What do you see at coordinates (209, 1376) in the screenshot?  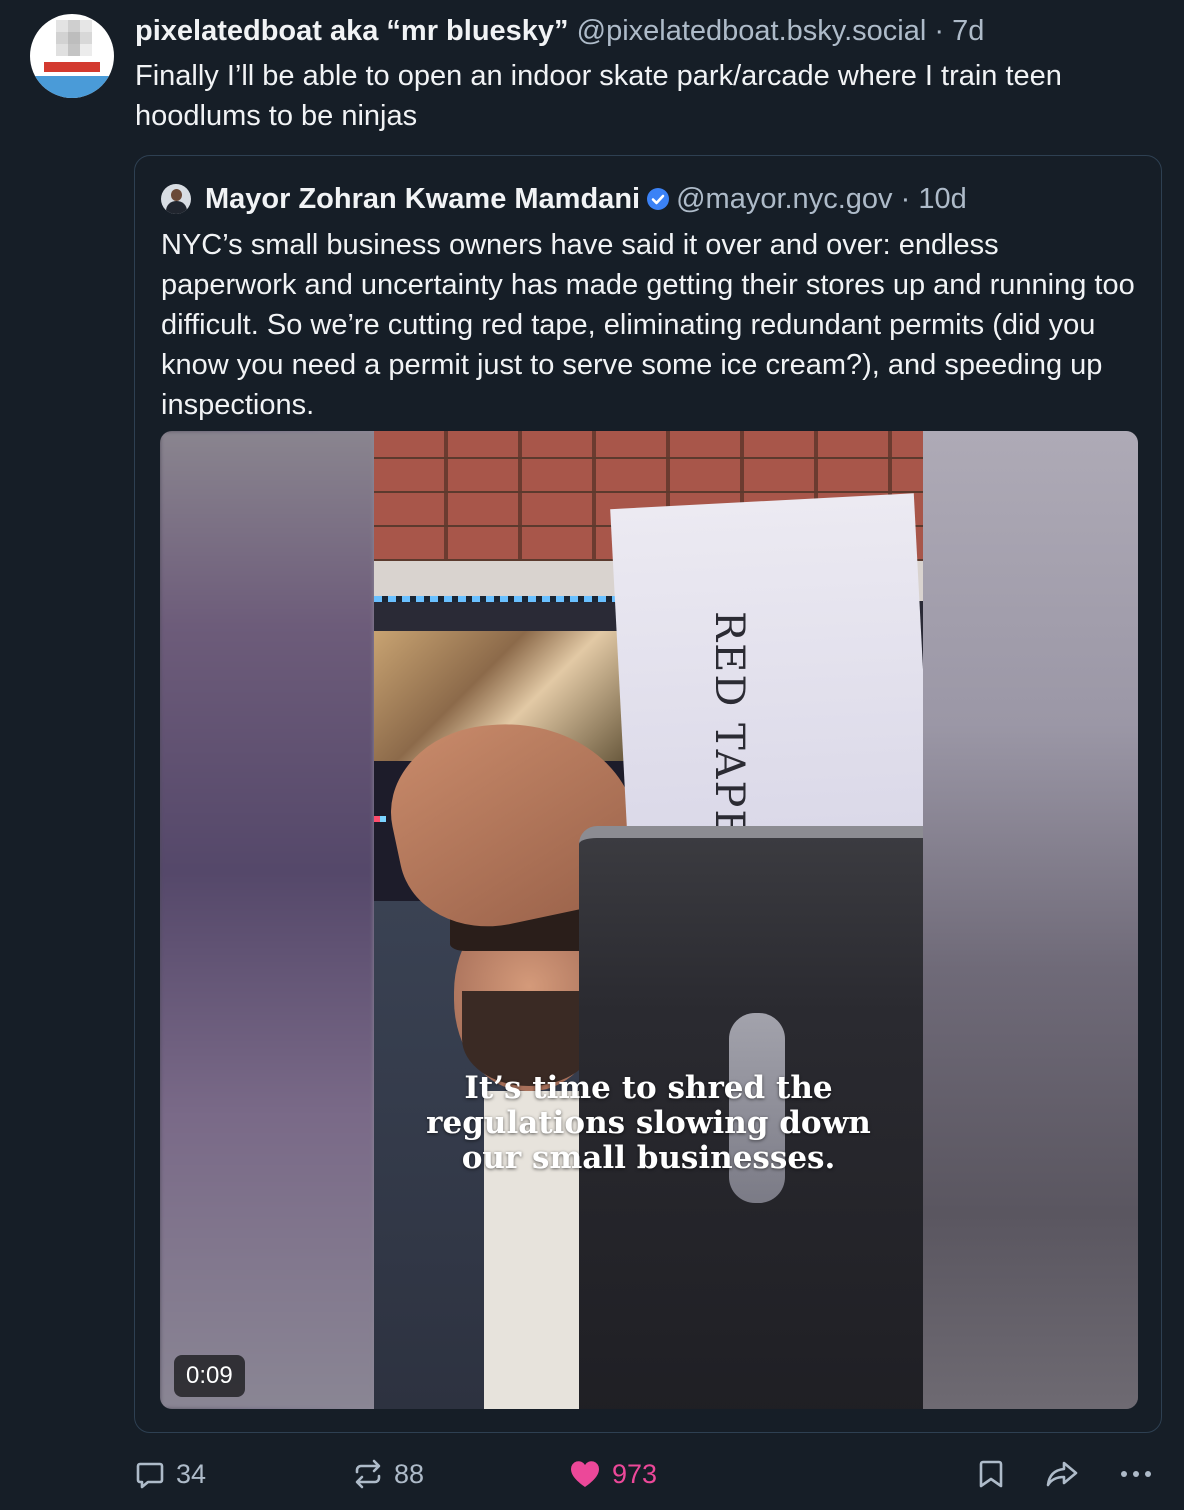 I see `video-duration: 0:09` at bounding box center [209, 1376].